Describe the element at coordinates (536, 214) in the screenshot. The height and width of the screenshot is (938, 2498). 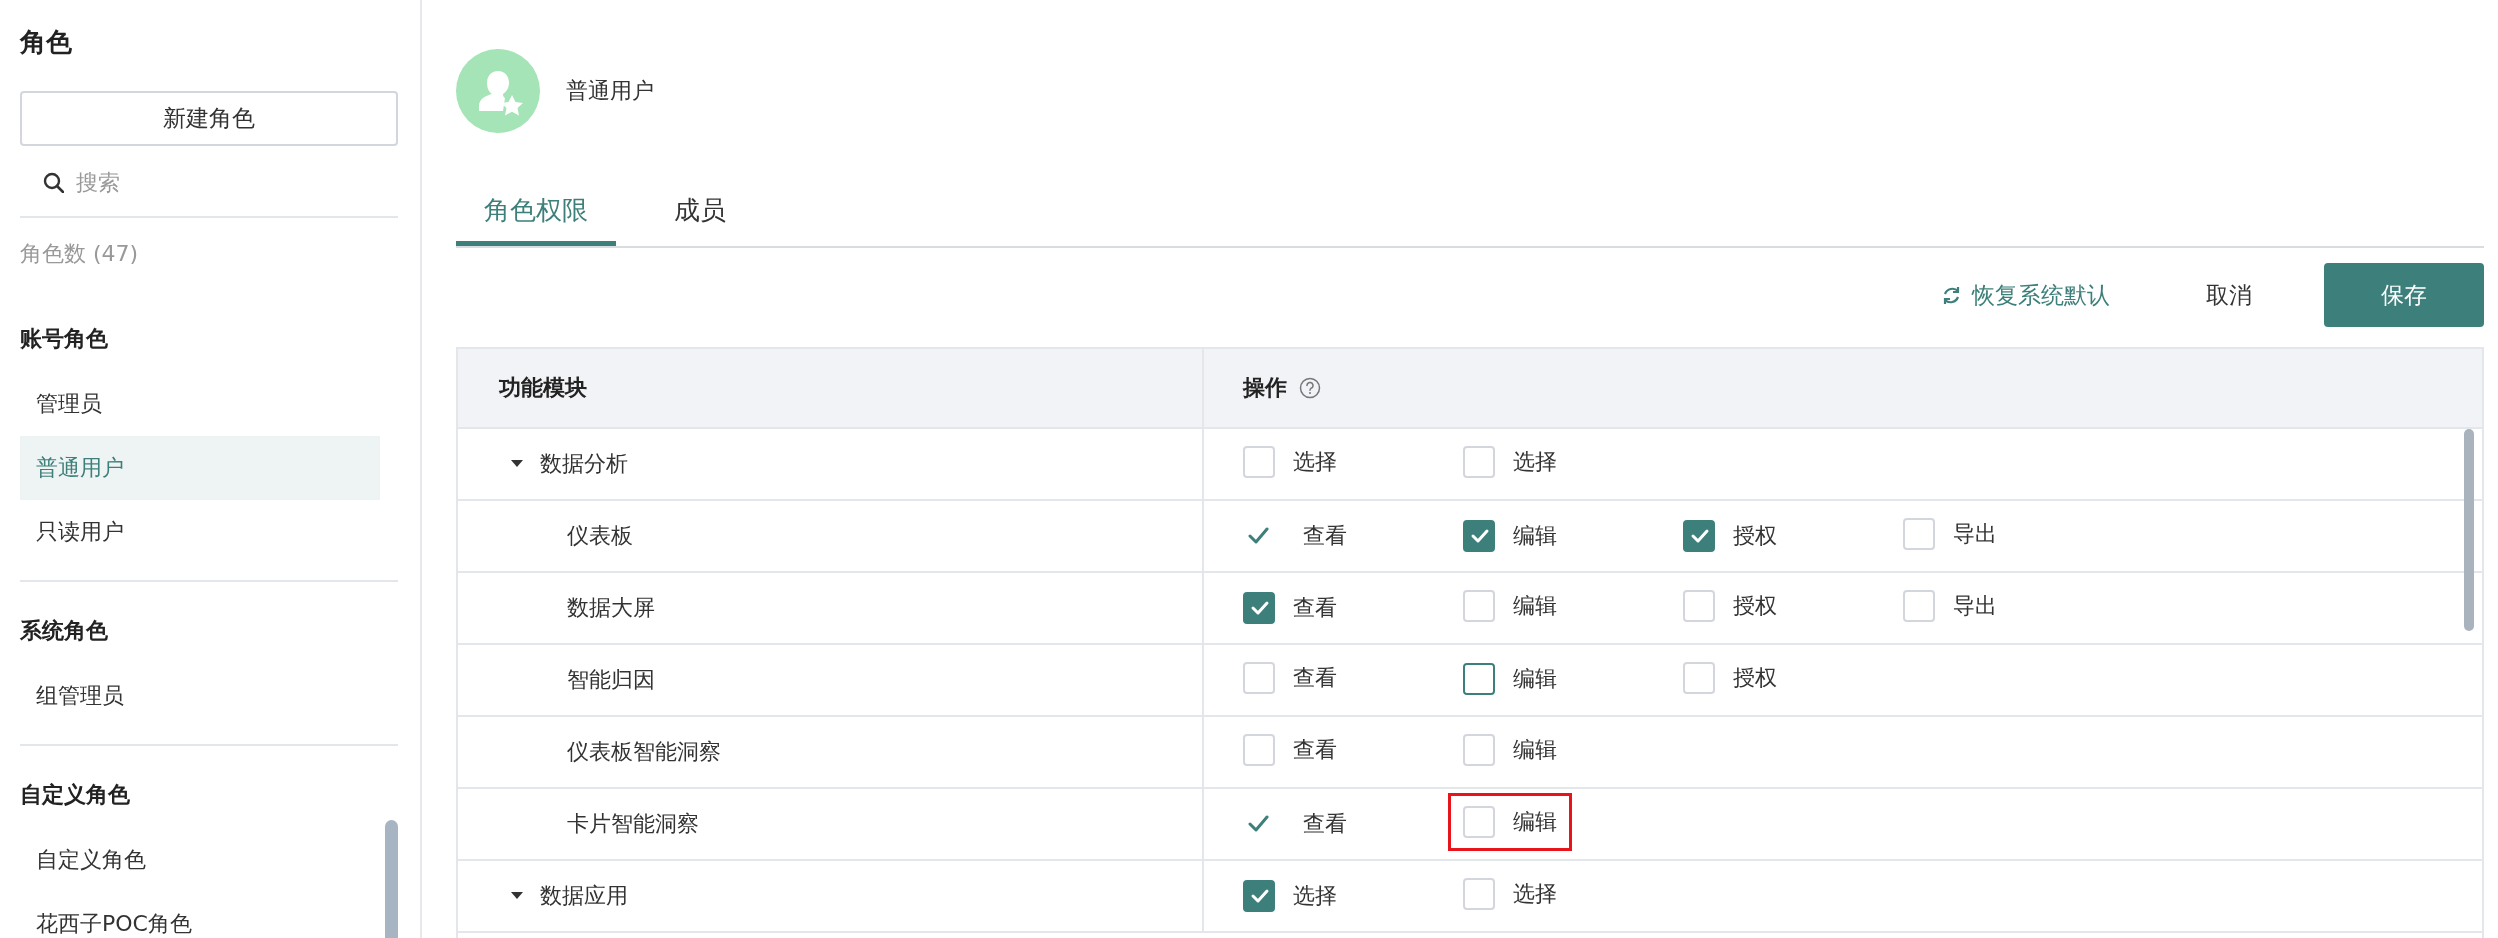
I see `tab: 角色权限` at that location.